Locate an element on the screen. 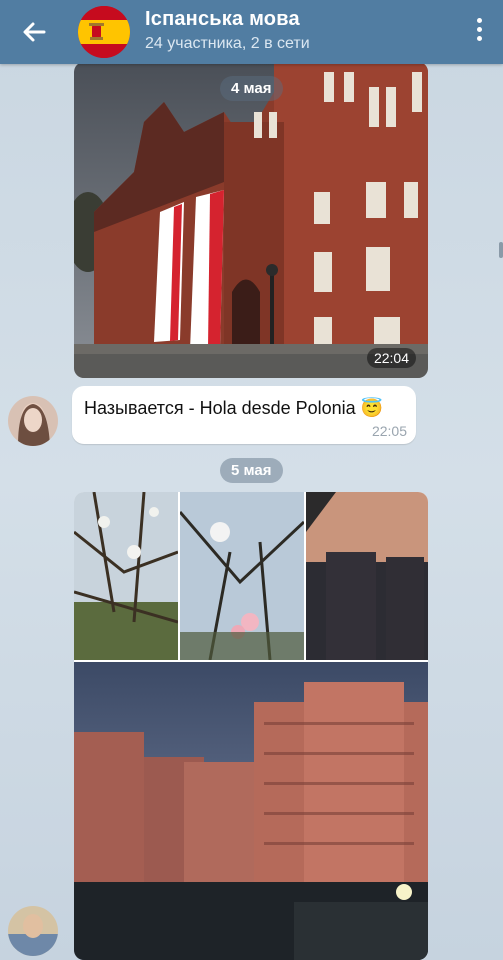  date-separator: 4 мая is located at coordinates (251, 88).